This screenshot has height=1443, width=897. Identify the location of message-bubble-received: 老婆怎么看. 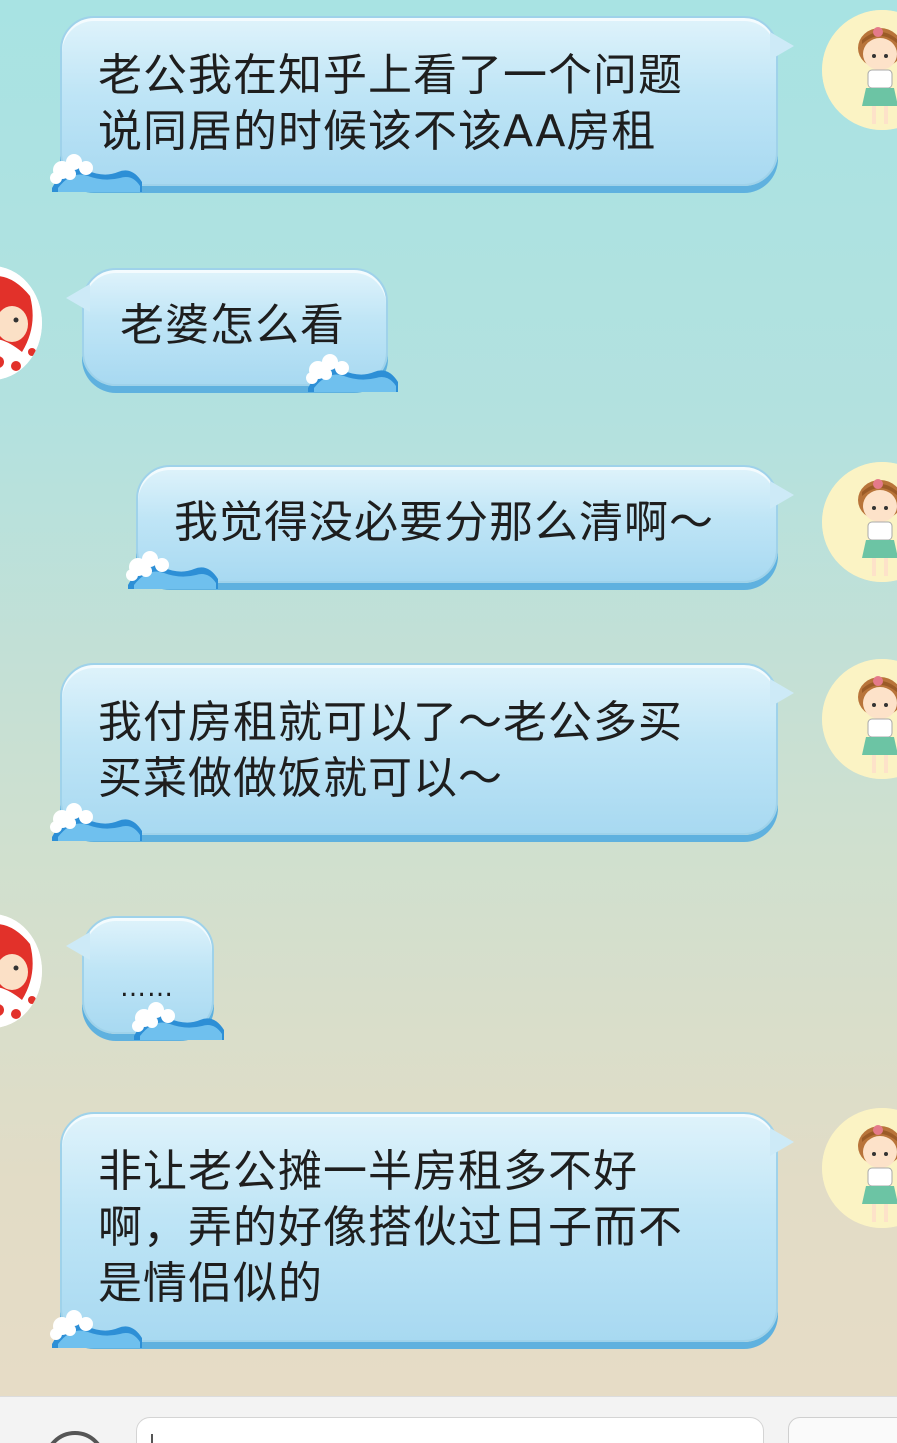
(227, 327).